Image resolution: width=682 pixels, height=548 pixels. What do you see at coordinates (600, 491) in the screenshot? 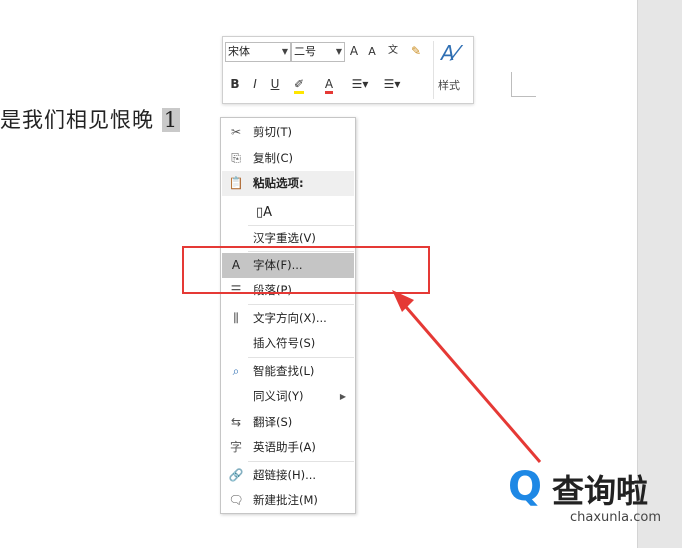
I see `watermark-name: 查询啦` at bounding box center [600, 491].